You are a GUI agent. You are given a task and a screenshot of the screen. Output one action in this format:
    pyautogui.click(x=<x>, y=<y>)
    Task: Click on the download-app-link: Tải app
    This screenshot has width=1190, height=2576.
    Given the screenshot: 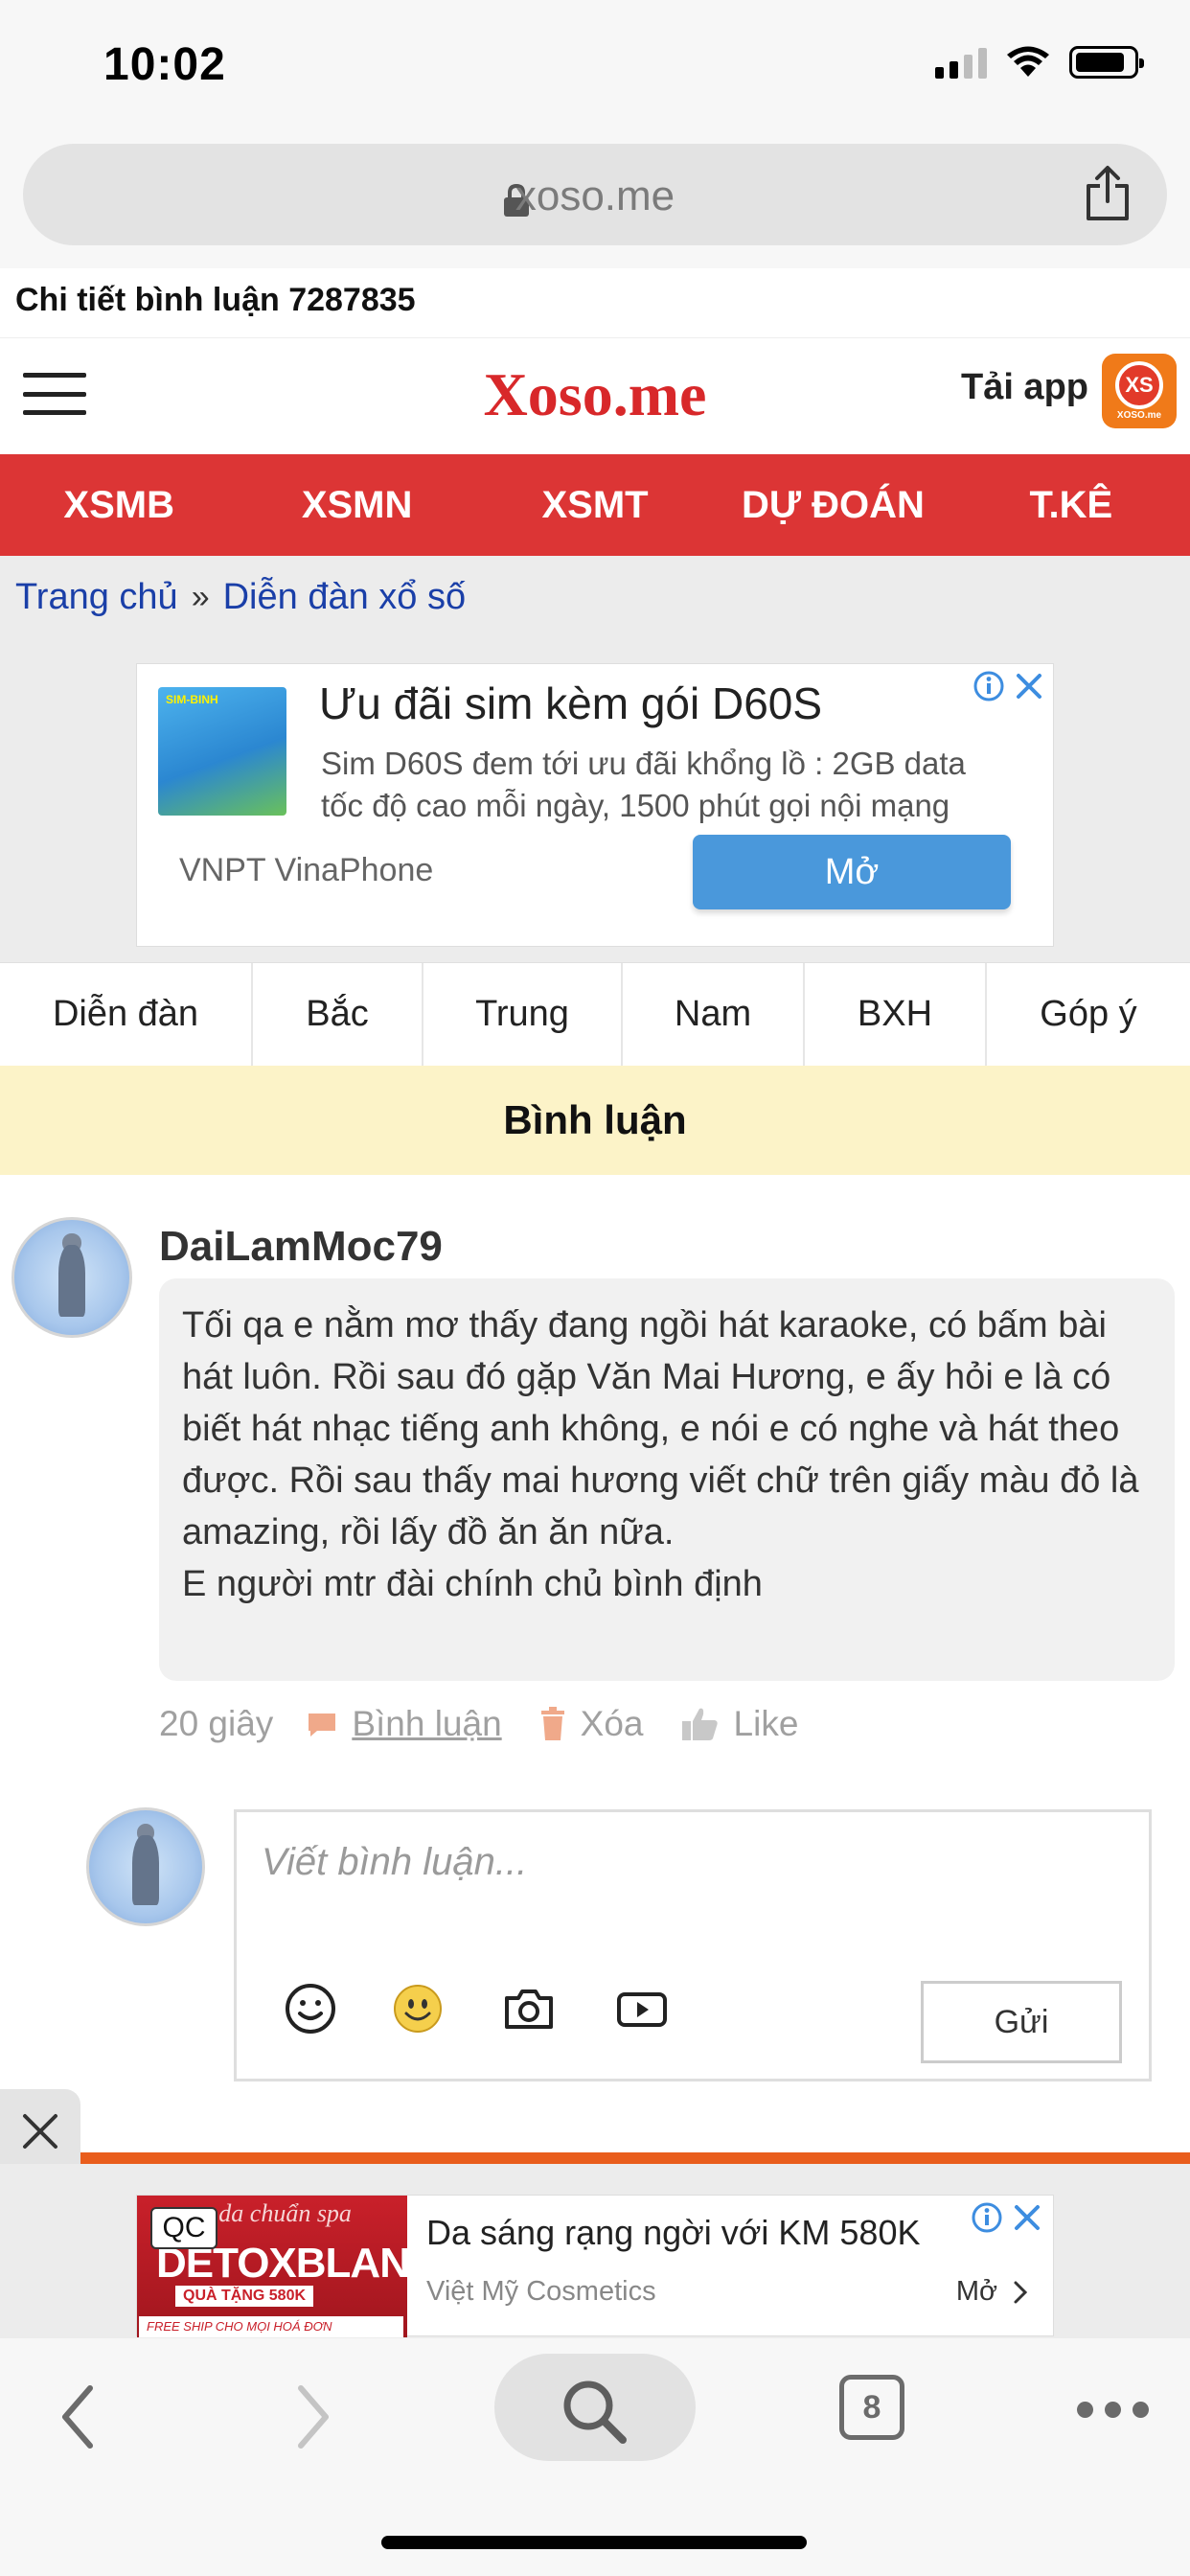 What is the action you would take?
    pyautogui.click(x=1025, y=387)
    